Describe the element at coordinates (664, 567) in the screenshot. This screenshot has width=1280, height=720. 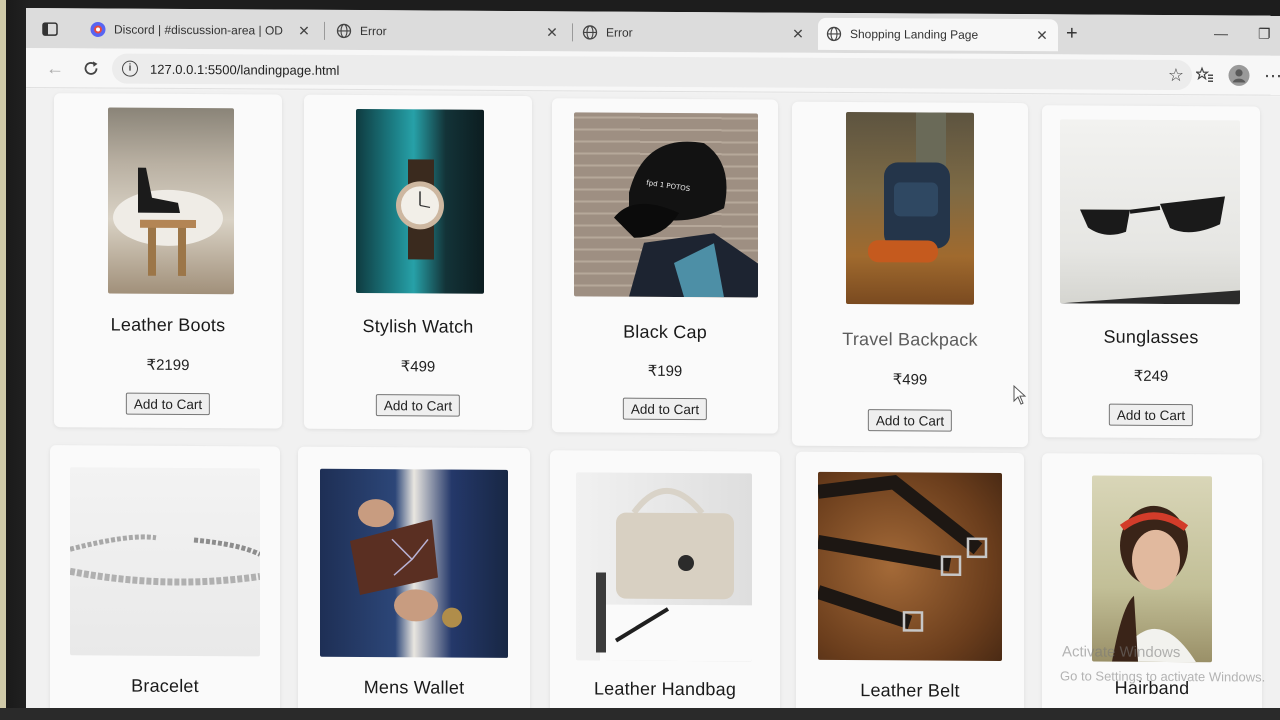
I see `product-image-leather-handbag` at that location.